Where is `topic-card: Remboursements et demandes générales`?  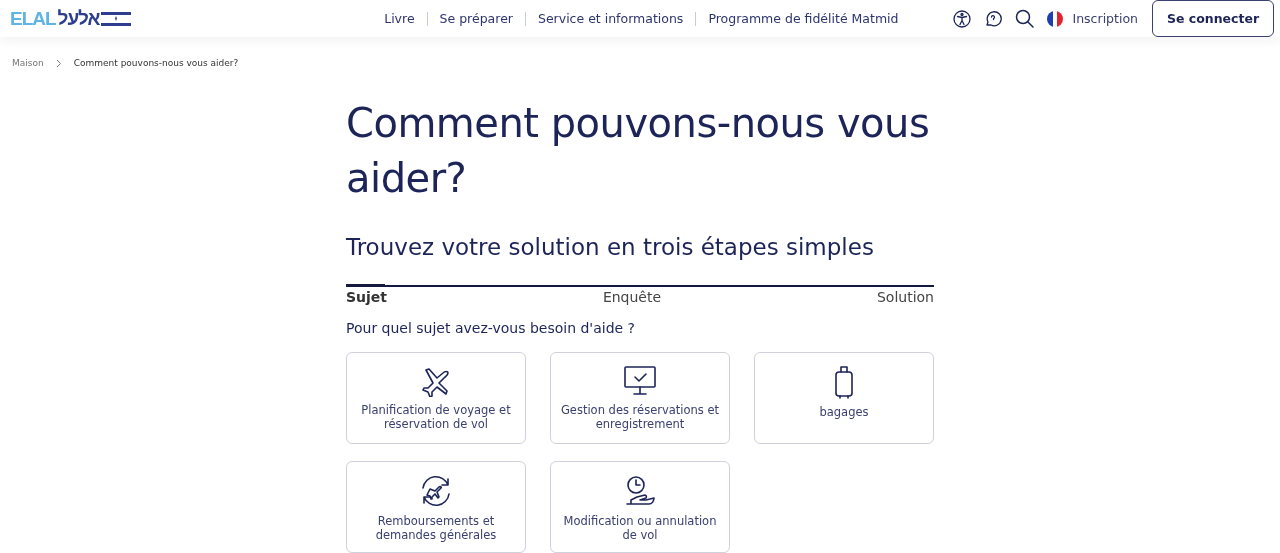
topic-card: Remboursements et demandes générales is located at coordinates (436, 506).